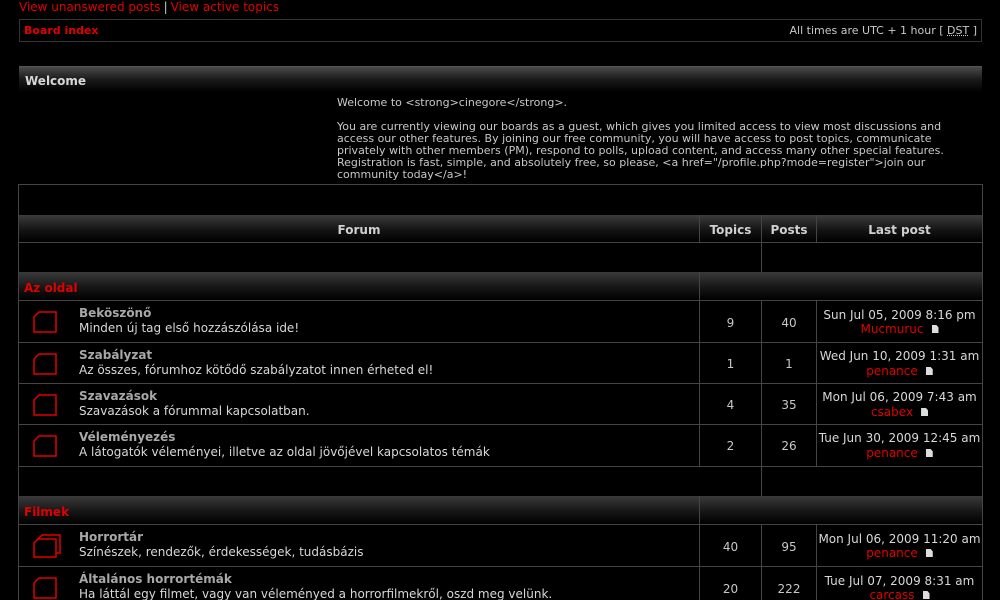 This screenshot has height=600, width=1000. I want to click on topics-count: 40, so click(730, 547).